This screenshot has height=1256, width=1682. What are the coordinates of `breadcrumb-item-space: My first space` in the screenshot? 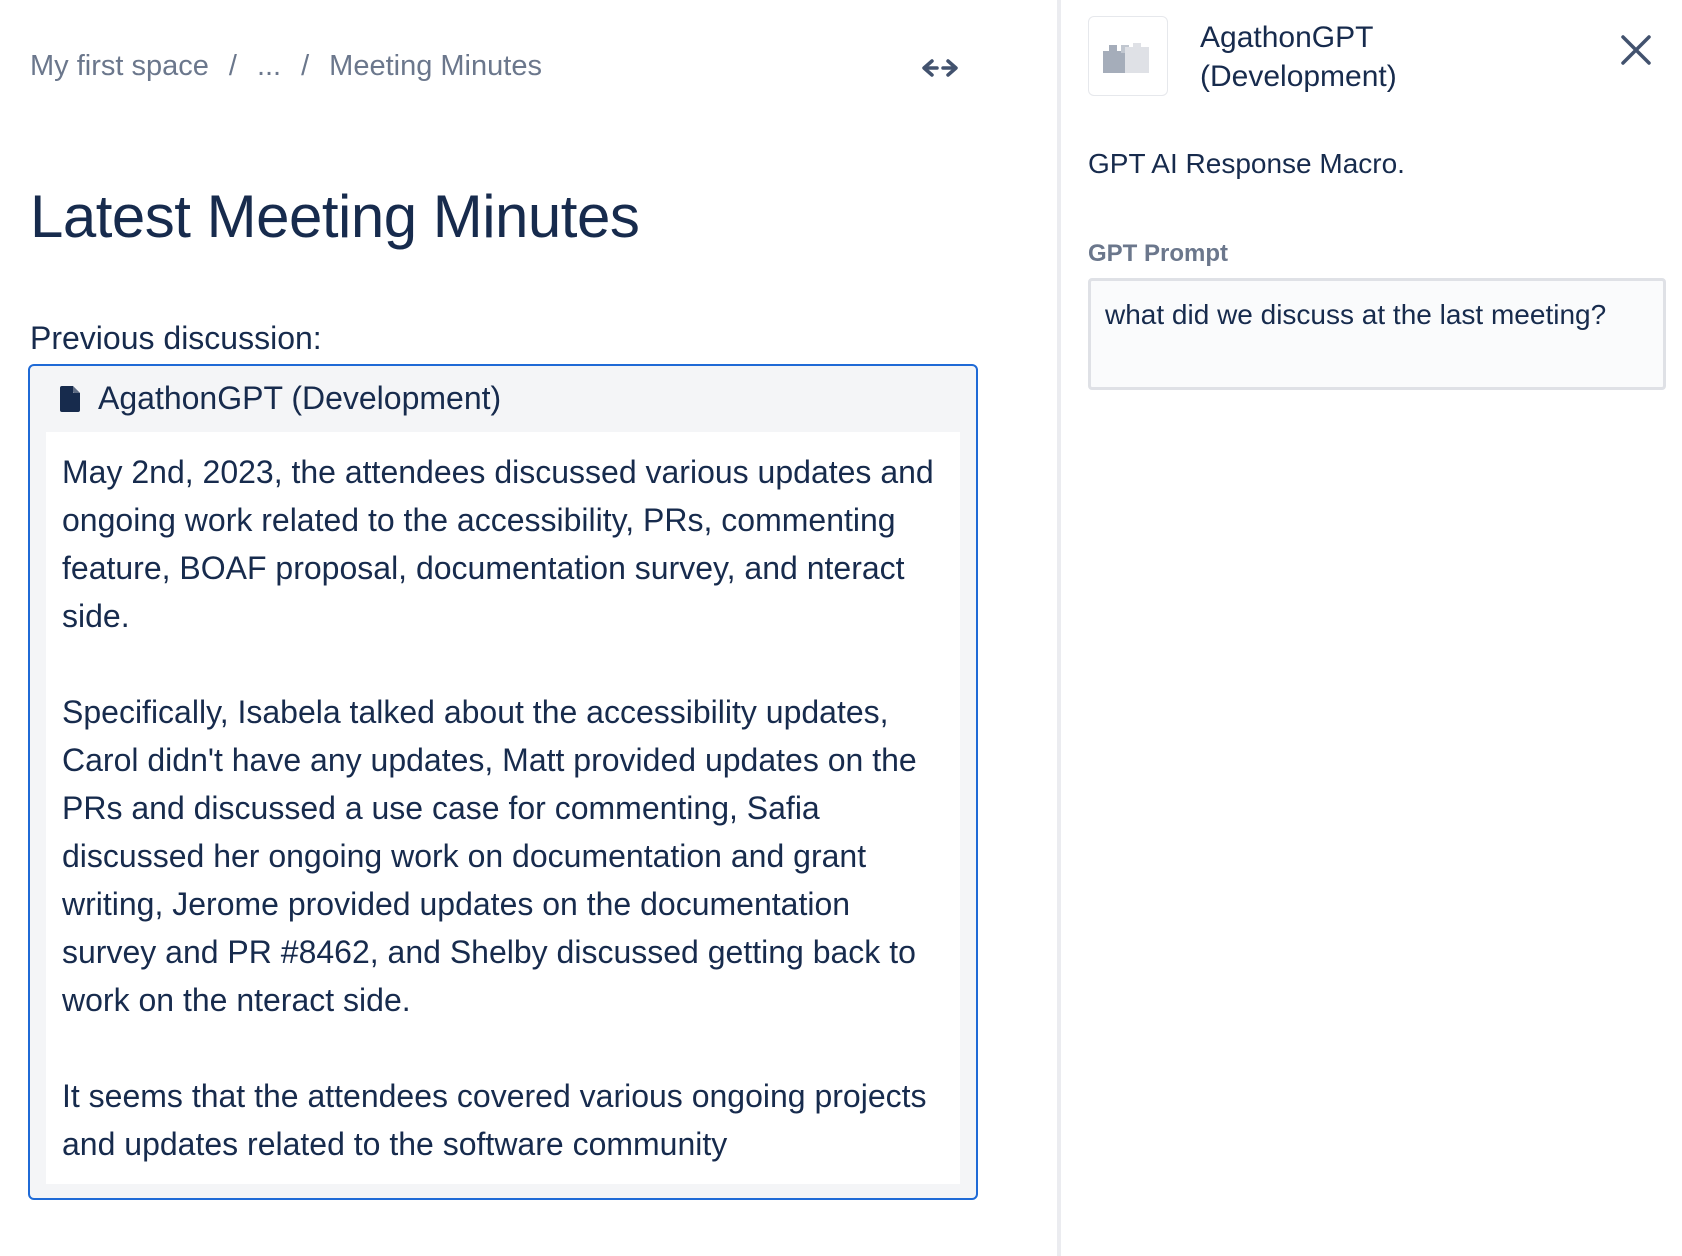 It's located at (119, 66).